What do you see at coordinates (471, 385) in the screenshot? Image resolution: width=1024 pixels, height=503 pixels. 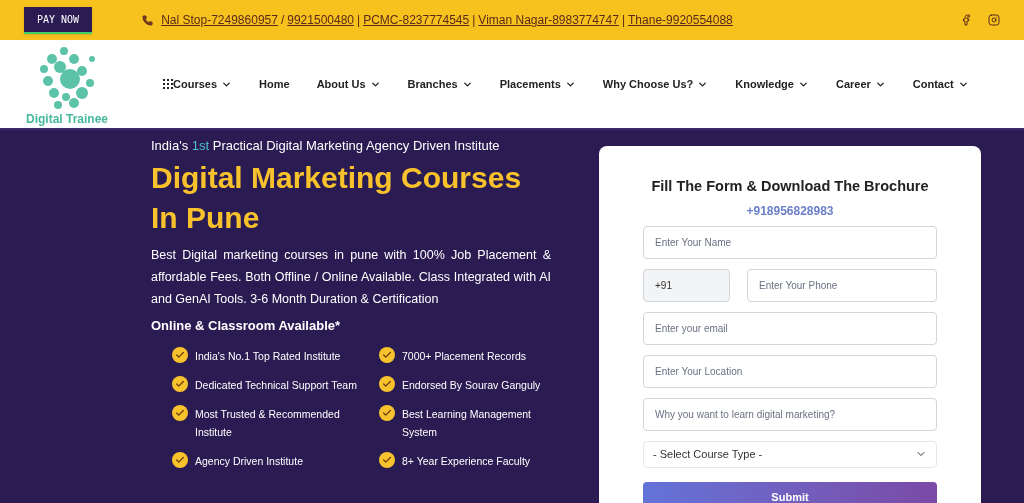 I see `feature-text: Endorsed By Sourav Ganguly` at bounding box center [471, 385].